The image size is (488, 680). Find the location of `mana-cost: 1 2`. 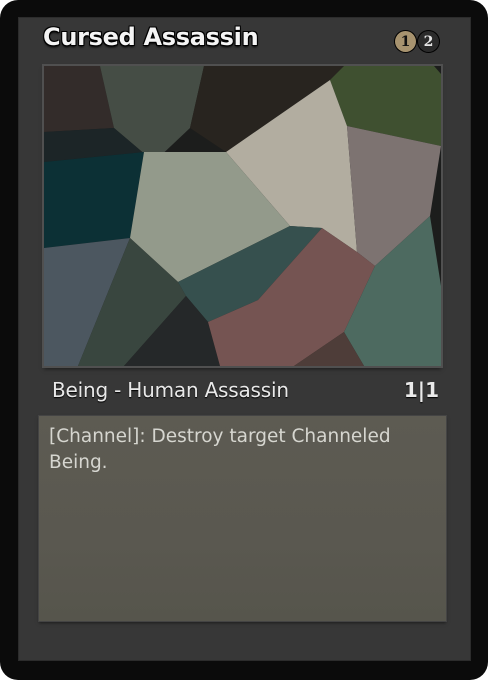

mana-cost: 1 2 is located at coordinates (416, 41).